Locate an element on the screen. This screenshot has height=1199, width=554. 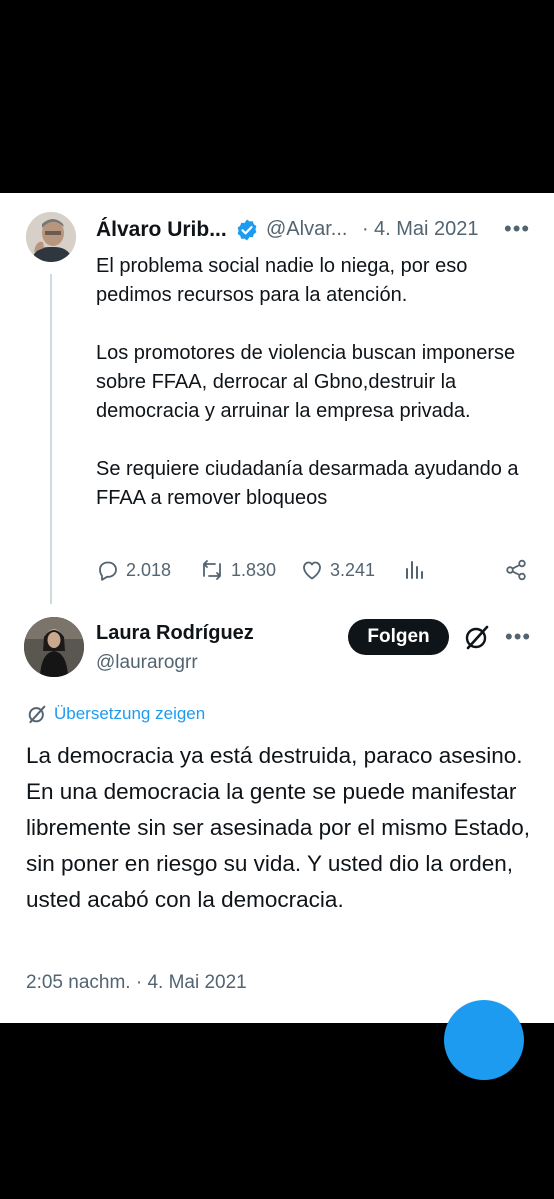
avatar-laura is located at coordinates (54, 647).